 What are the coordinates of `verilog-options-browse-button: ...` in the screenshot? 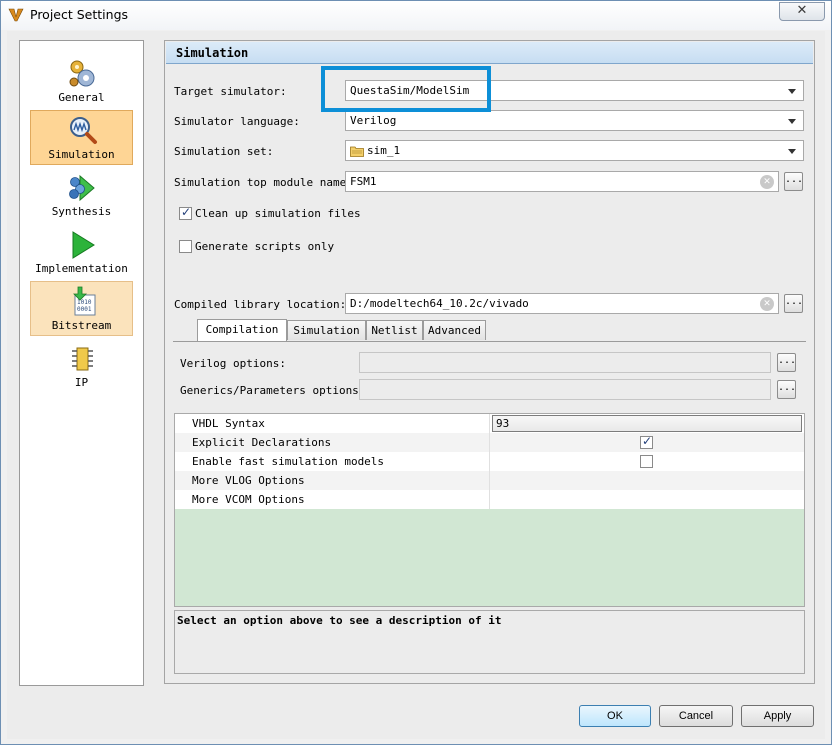 It's located at (786, 362).